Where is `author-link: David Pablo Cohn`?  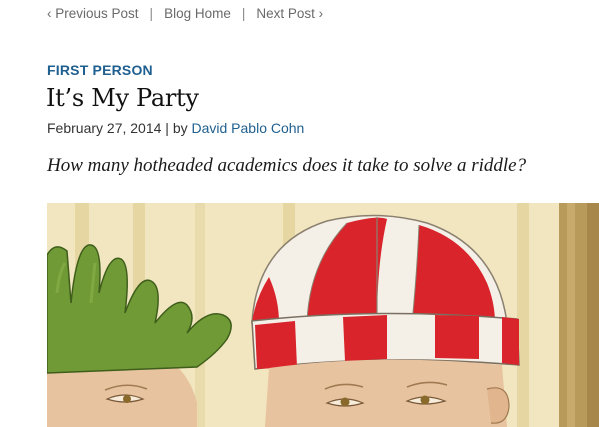 author-link: David Pablo Cohn is located at coordinates (248, 128).